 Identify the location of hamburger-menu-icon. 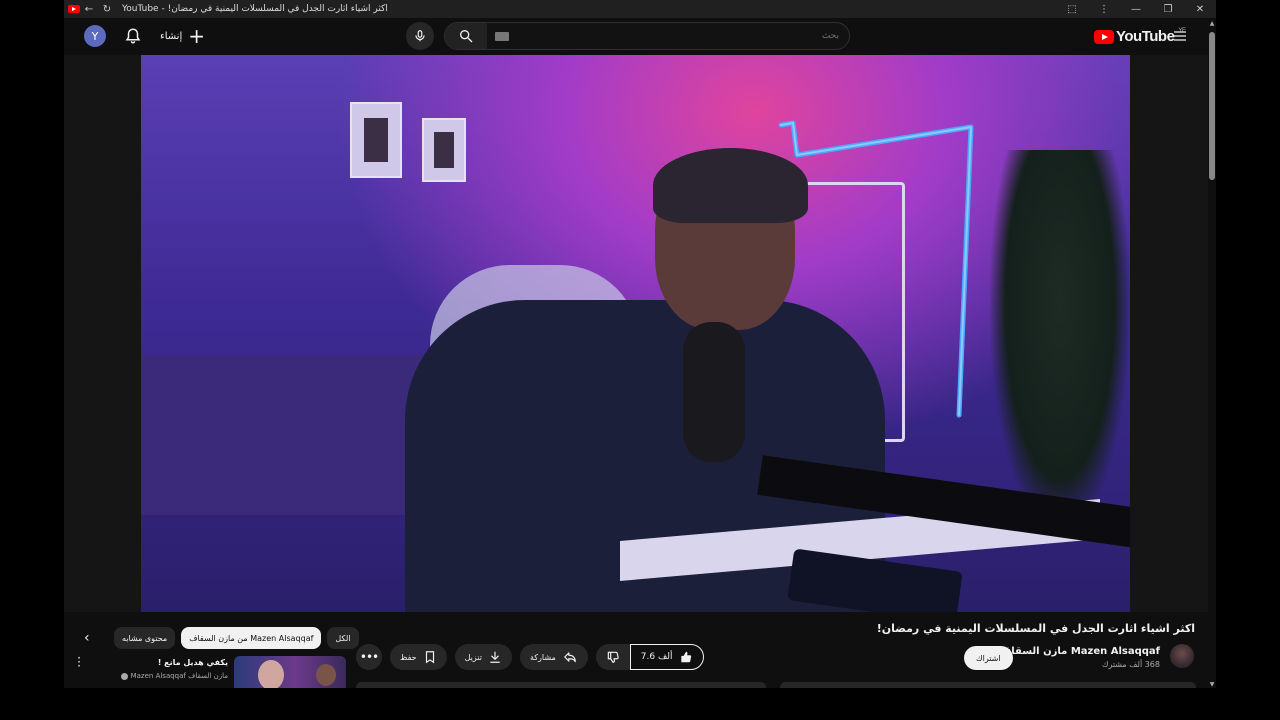
(1180, 36).